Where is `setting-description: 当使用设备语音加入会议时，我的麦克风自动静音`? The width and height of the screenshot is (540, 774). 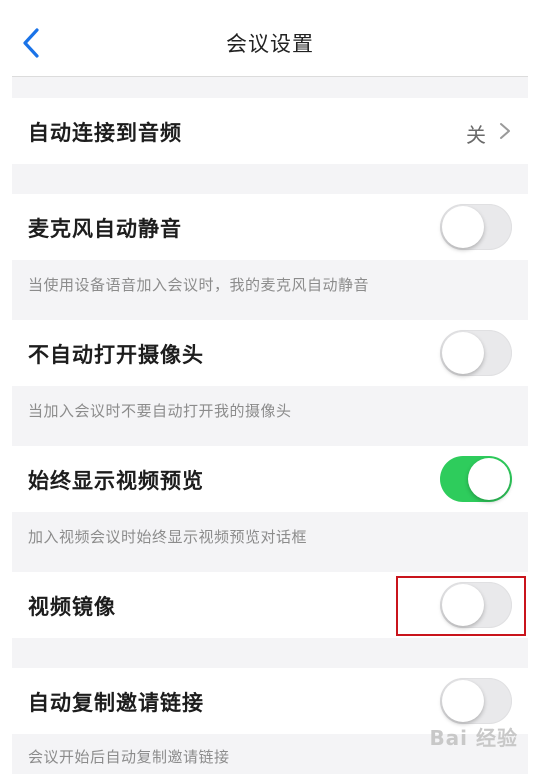
setting-description: 当使用设备语音加入会议时，我的麦克风自动静音 is located at coordinates (270, 290).